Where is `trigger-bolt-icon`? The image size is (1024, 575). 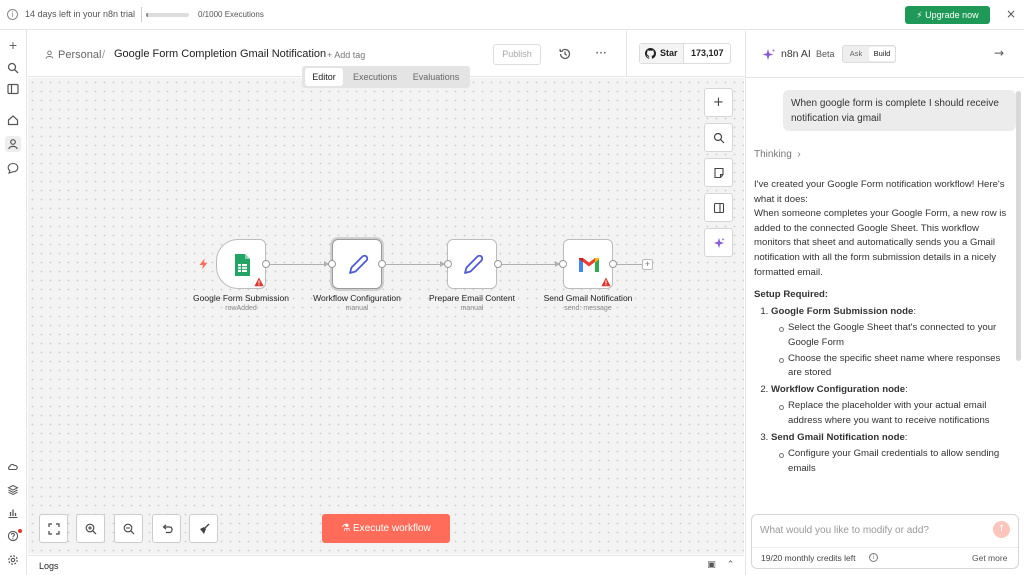 trigger-bolt-icon is located at coordinates (203, 264).